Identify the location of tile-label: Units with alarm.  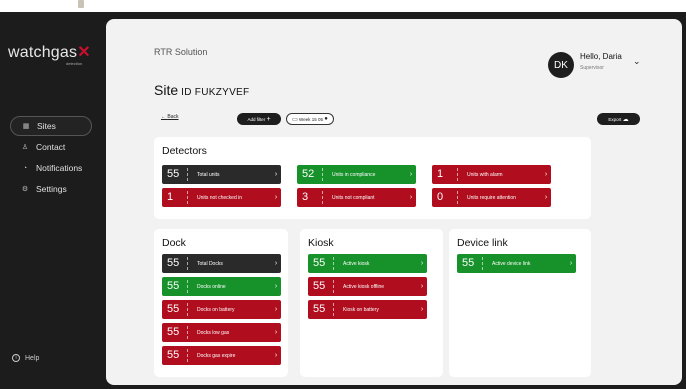
(485, 174).